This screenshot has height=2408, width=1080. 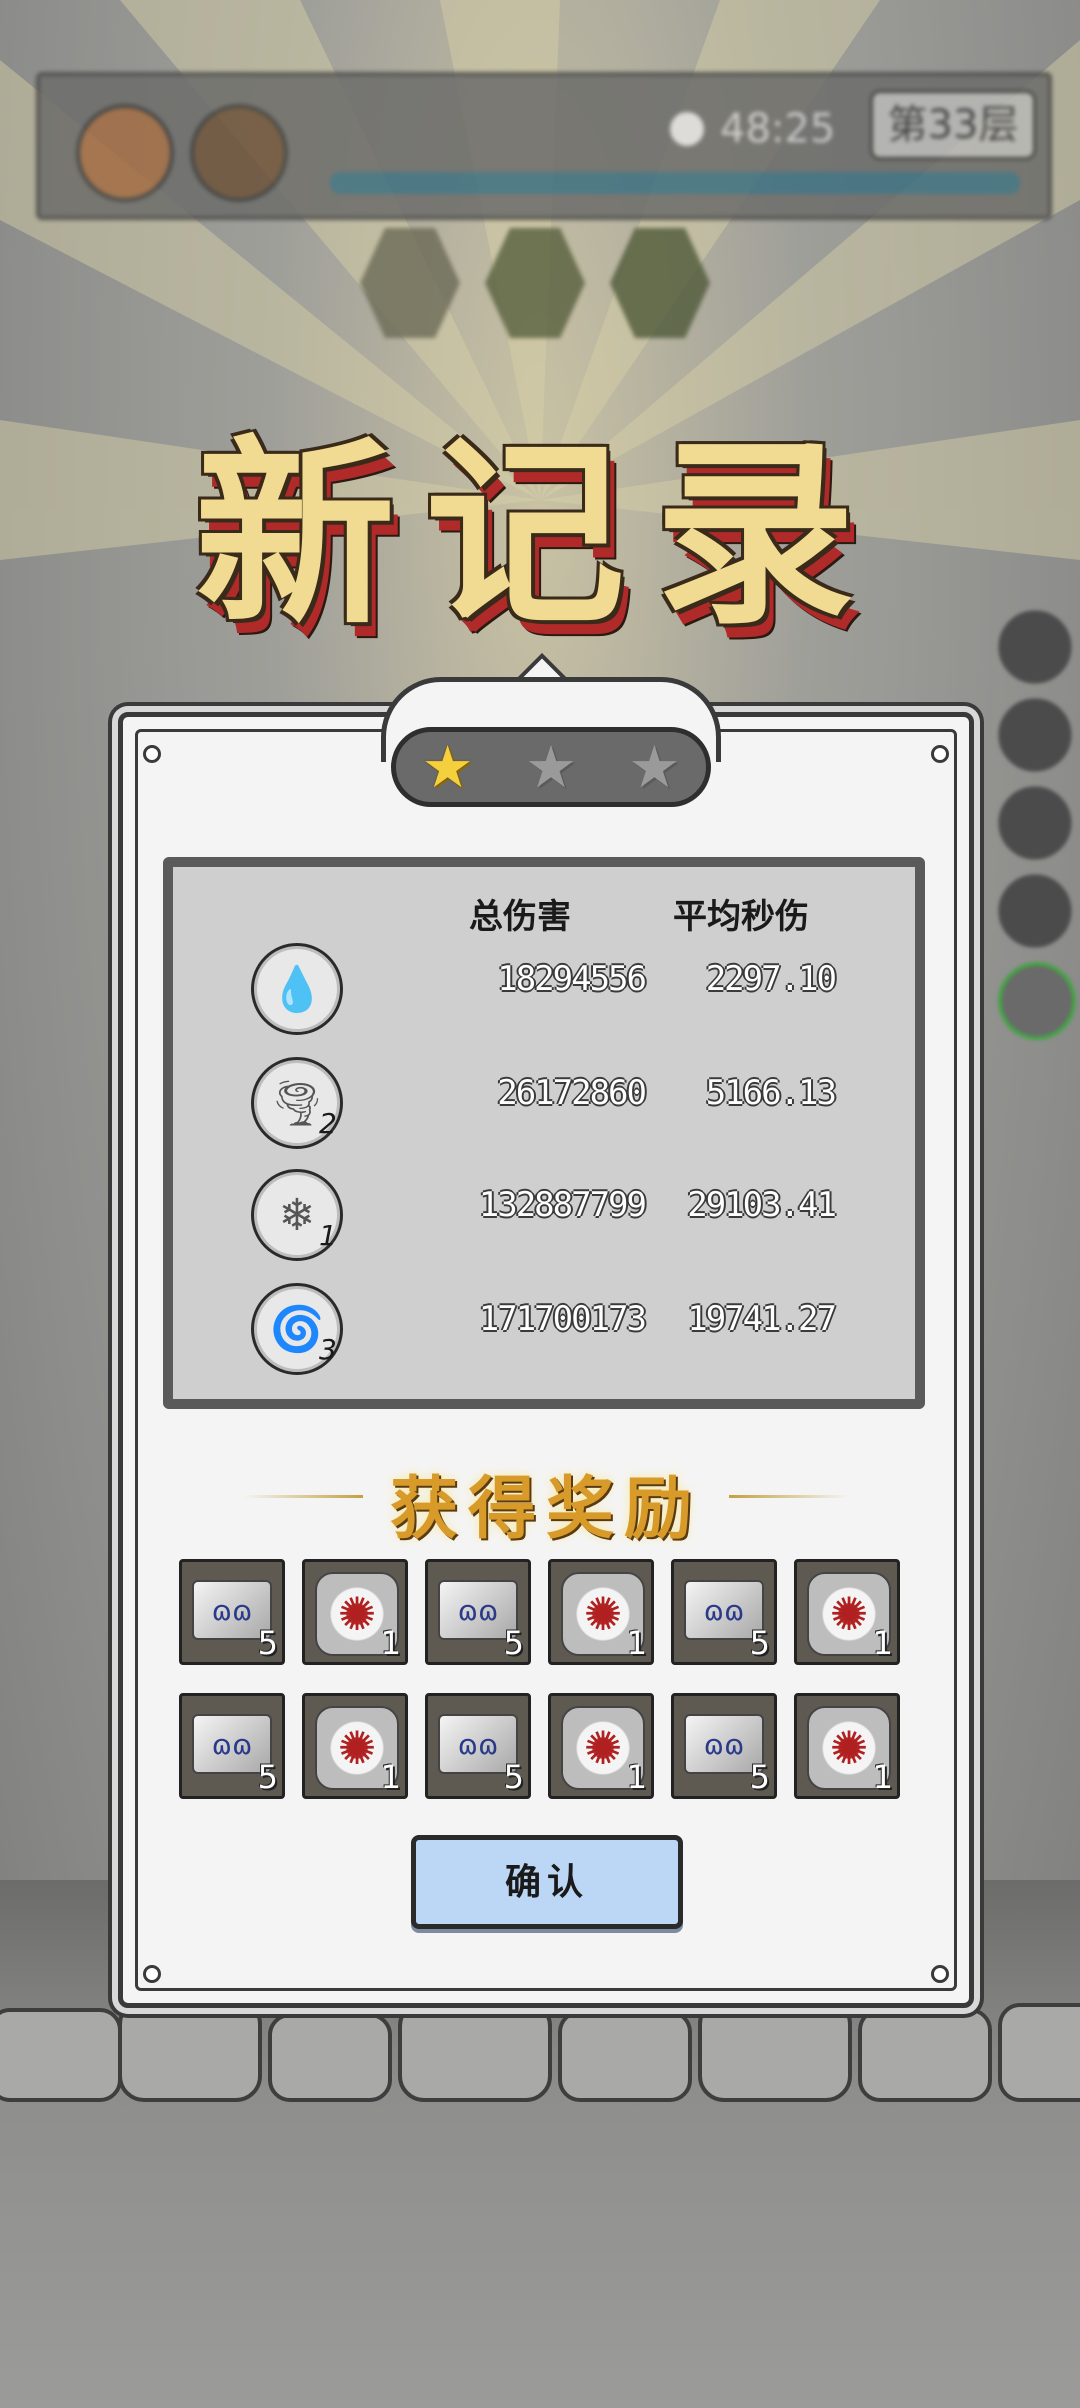 I want to click on skill-row: 🌪 2 26172860 5166.13, so click(x=544, y=1107).